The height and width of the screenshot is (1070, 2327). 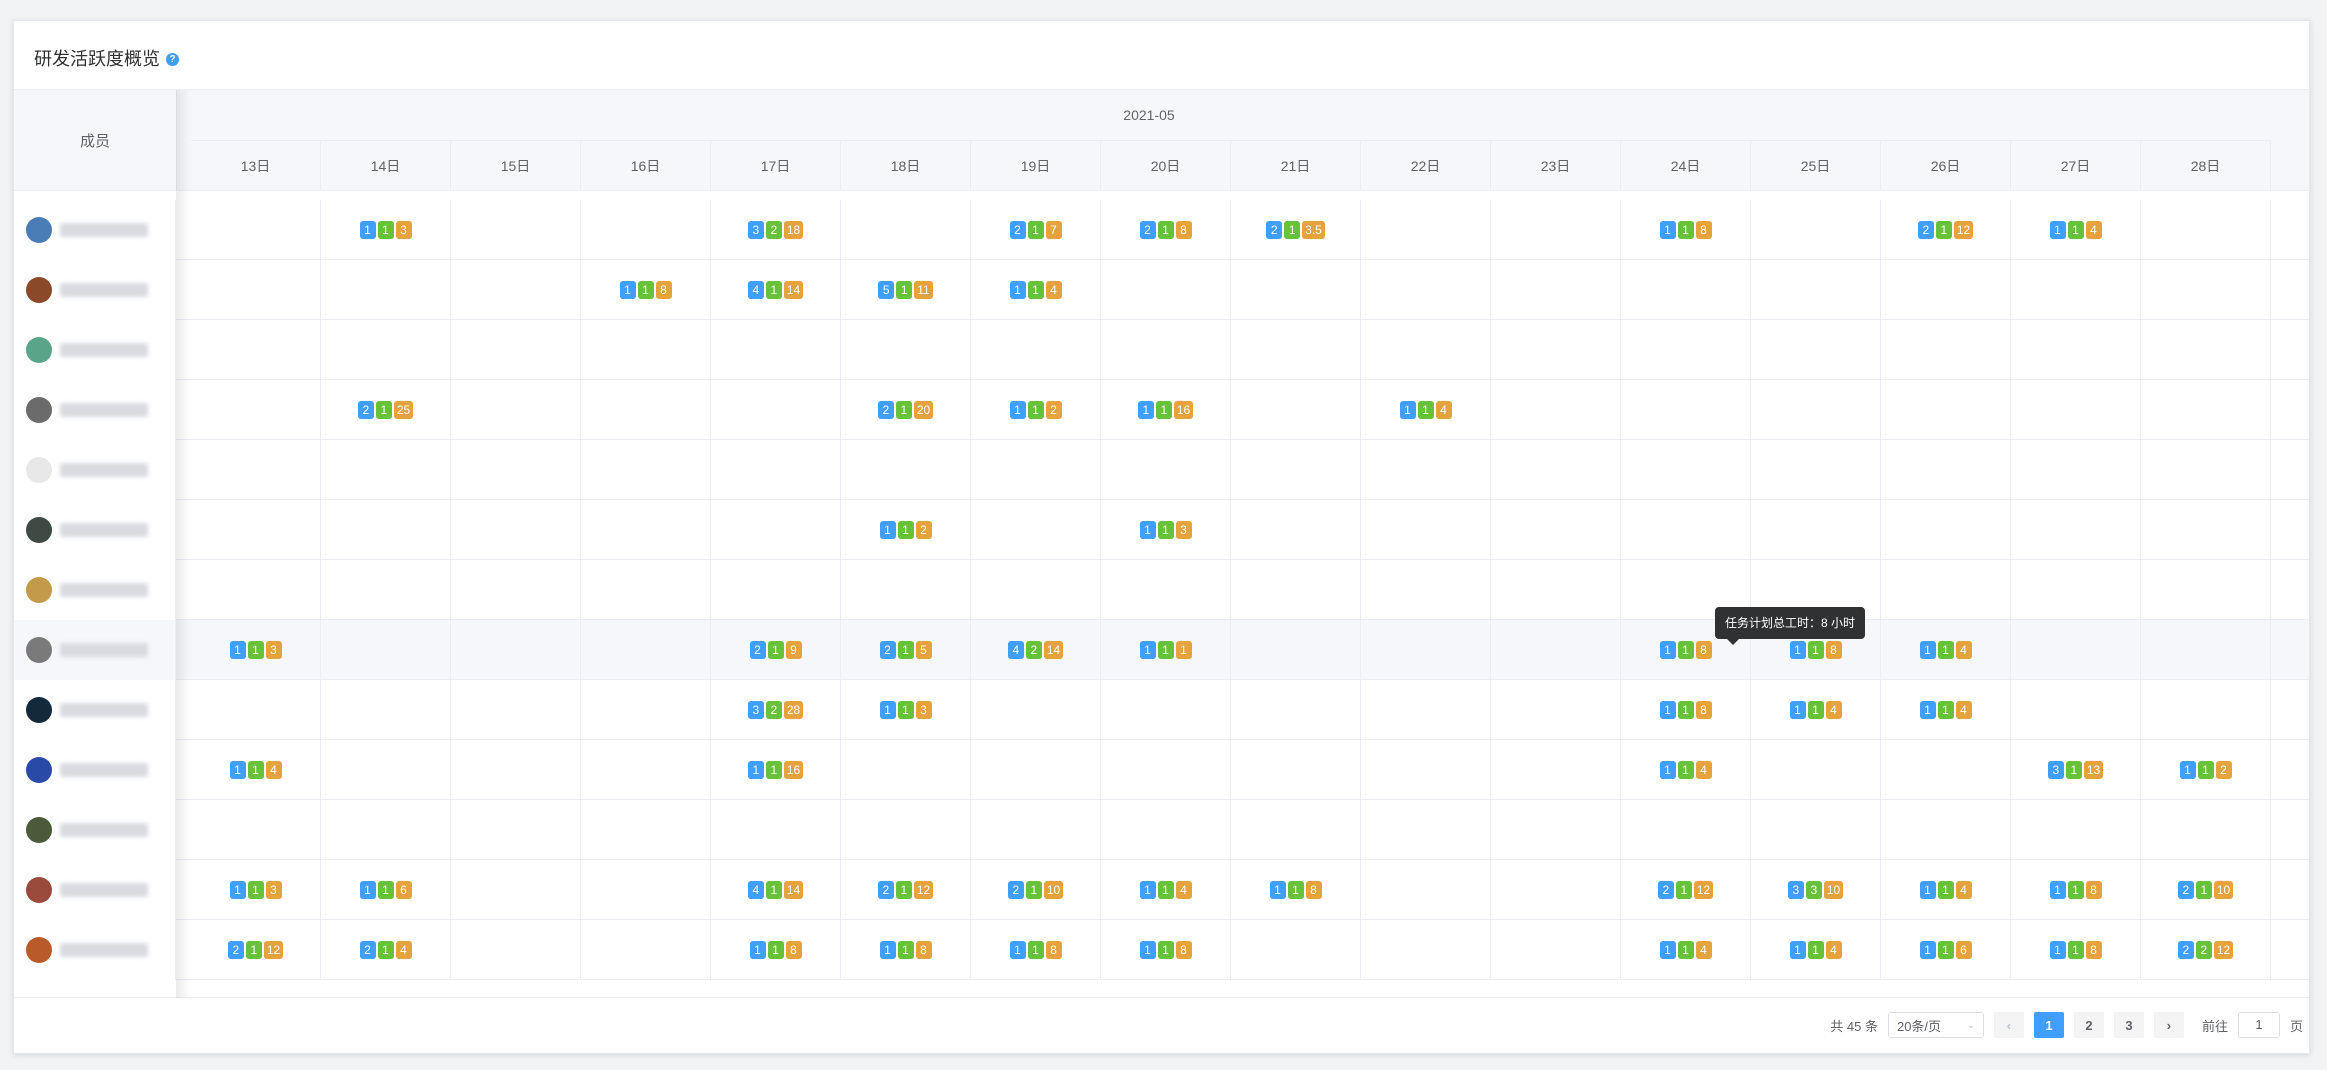 I want to click on planned-hours-badge: 3.5, so click(x=1313, y=230).